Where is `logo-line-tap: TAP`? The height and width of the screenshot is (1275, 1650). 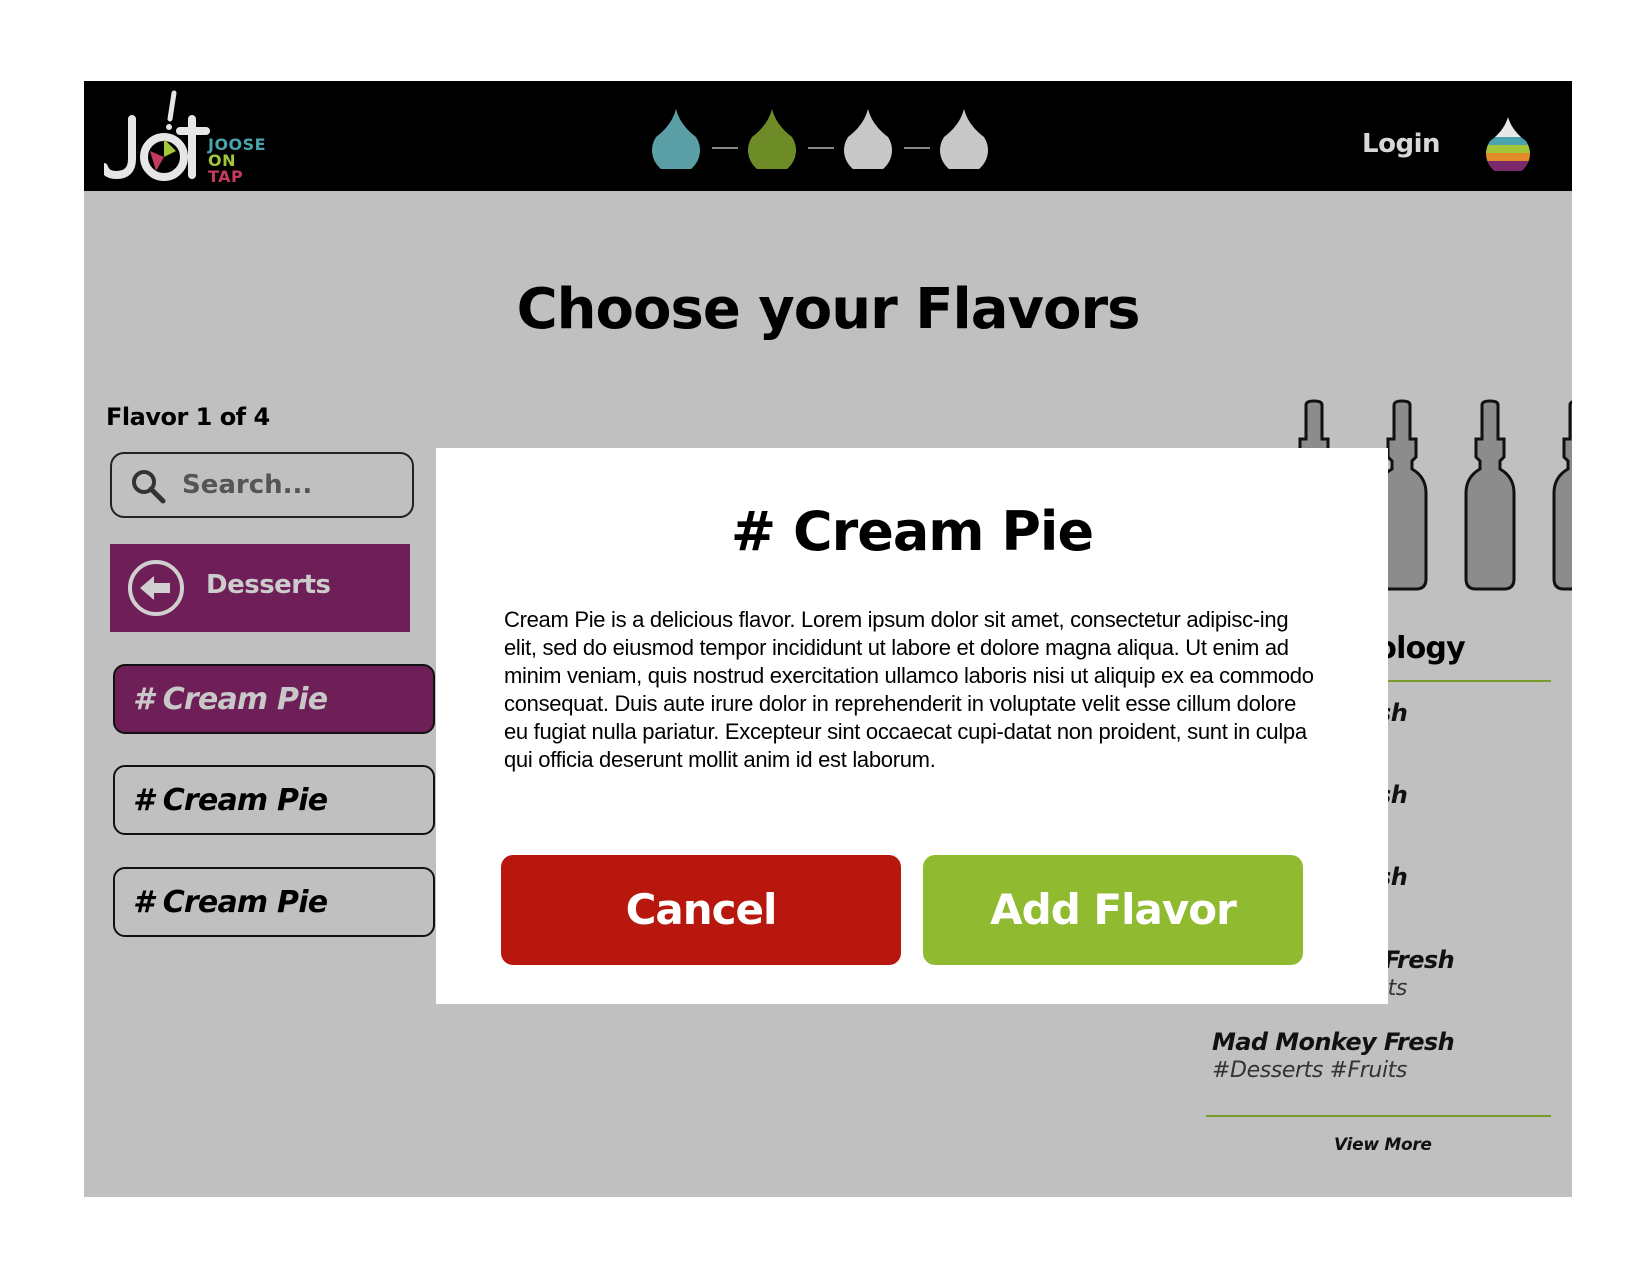
logo-line-tap: TAP is located at coordinates (226, 176).